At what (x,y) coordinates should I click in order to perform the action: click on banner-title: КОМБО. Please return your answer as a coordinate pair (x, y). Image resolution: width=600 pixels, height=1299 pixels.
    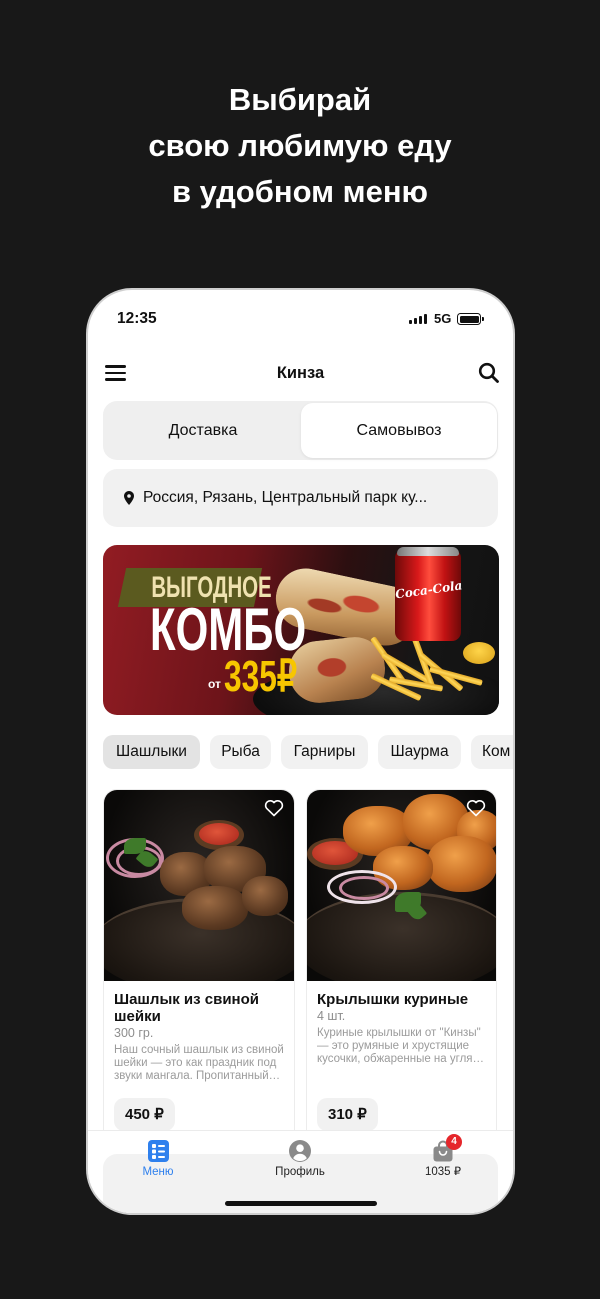
    Looking at the image, I should click on (228, 629).